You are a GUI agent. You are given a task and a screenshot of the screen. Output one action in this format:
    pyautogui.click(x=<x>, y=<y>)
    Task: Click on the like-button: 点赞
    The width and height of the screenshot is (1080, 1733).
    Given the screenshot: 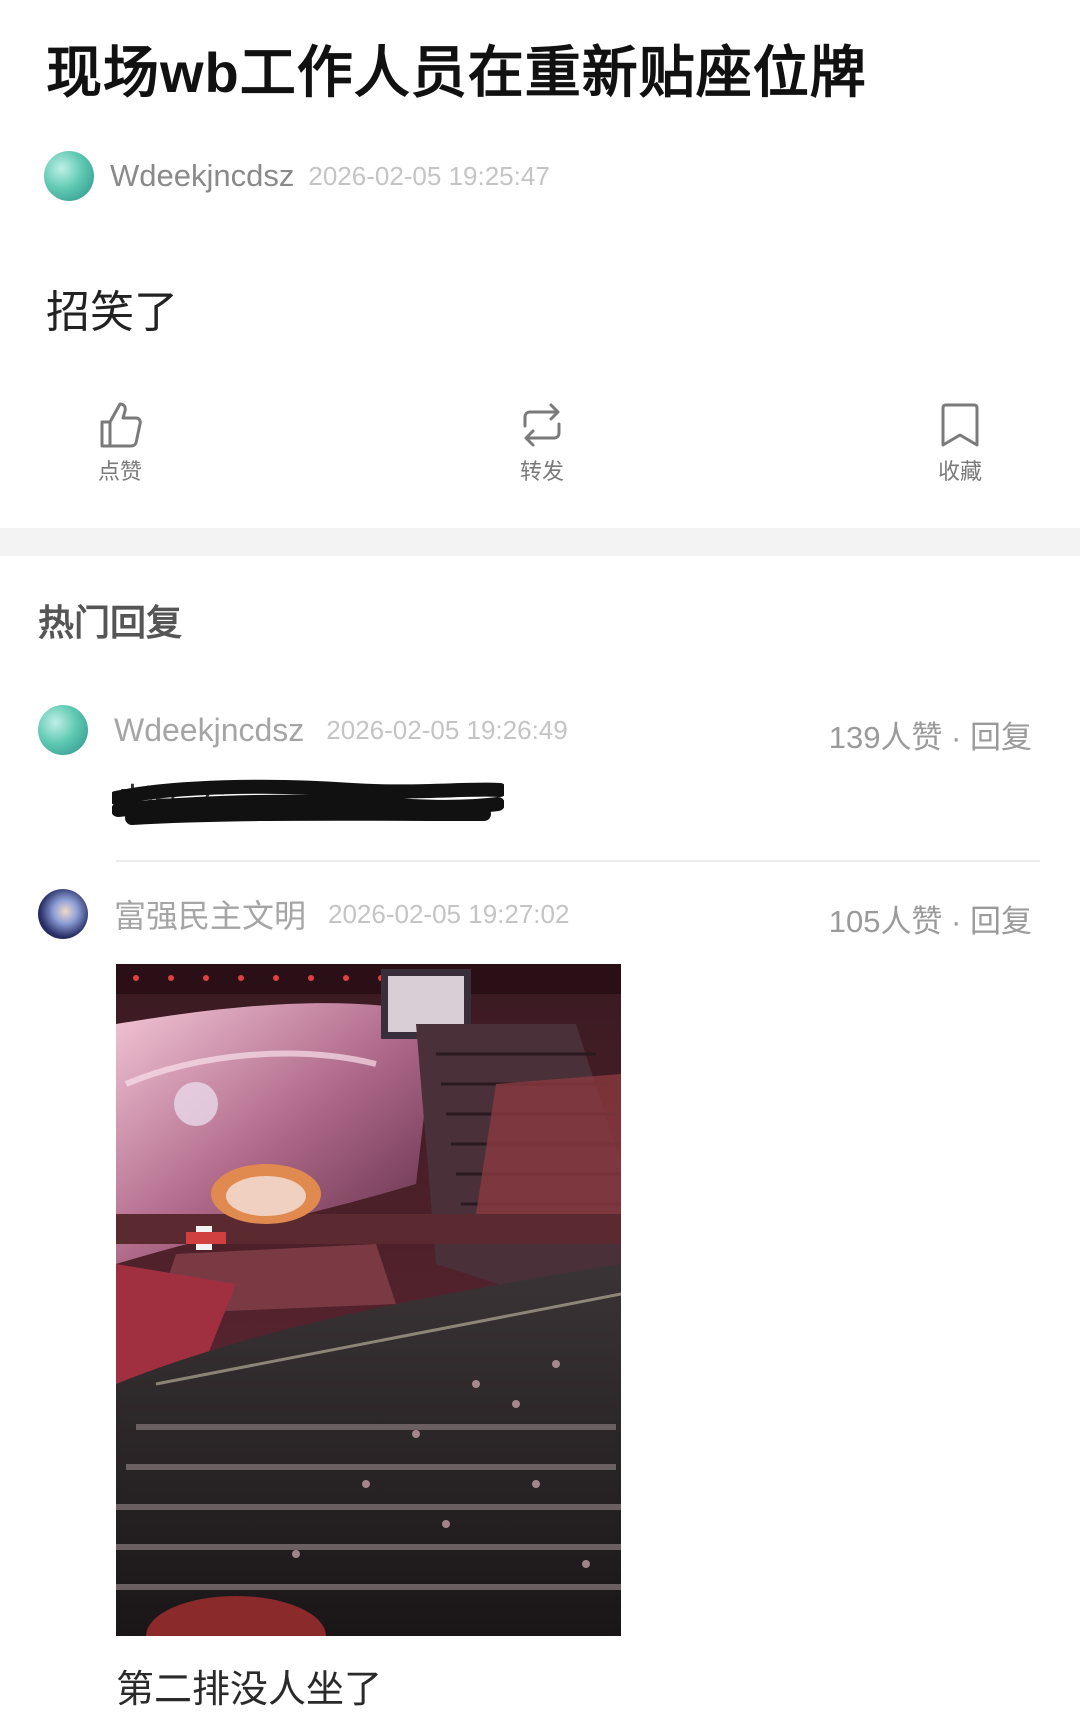 What is the action you would take?
    pyautogui.click(x=120, y=443)
    